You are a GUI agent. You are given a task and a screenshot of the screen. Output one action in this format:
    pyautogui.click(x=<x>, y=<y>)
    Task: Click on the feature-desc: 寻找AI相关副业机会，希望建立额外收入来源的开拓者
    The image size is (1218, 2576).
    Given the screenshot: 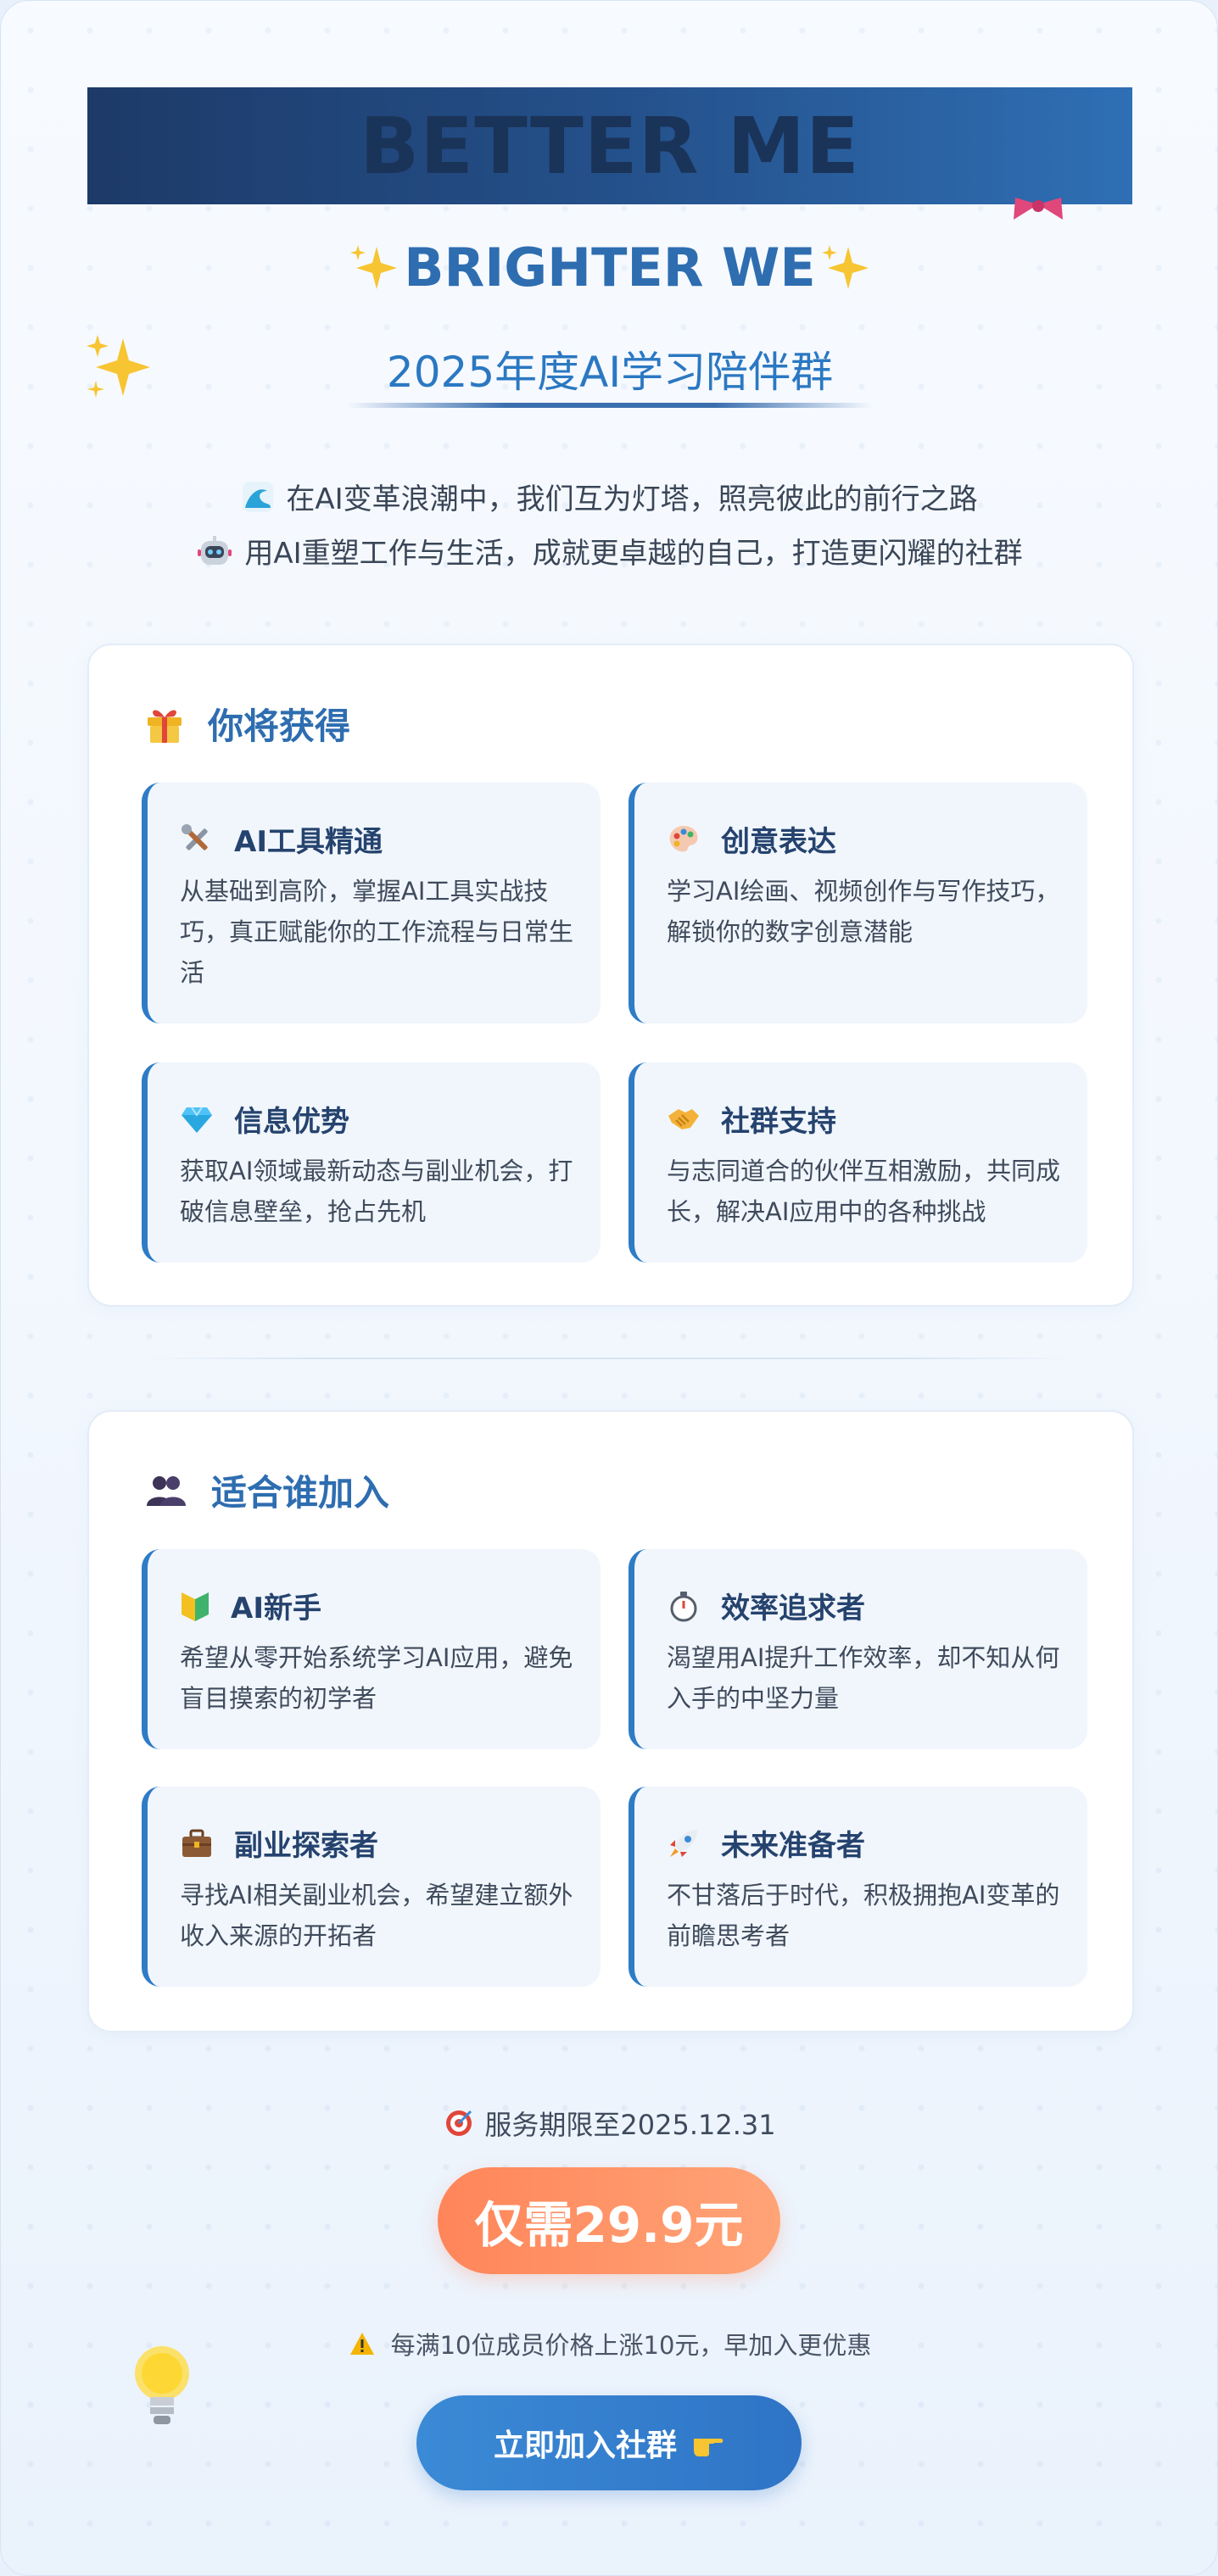 What is the action you would take?
    pyautogui.click(x=376, y=1916)
    